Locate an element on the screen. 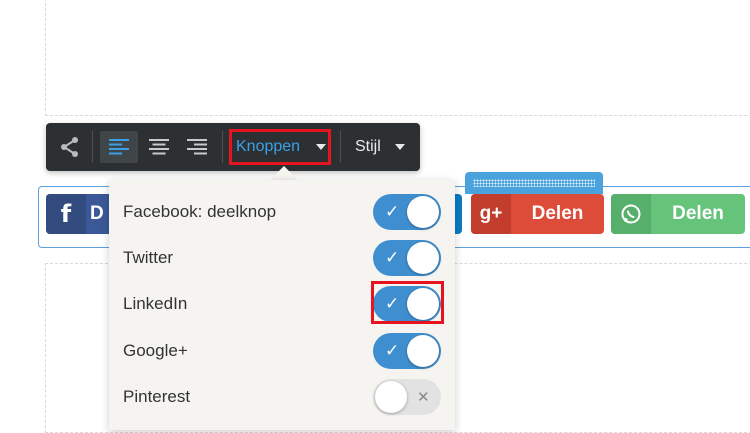  close-icon: ✕ is located at coordinates (423, 397).